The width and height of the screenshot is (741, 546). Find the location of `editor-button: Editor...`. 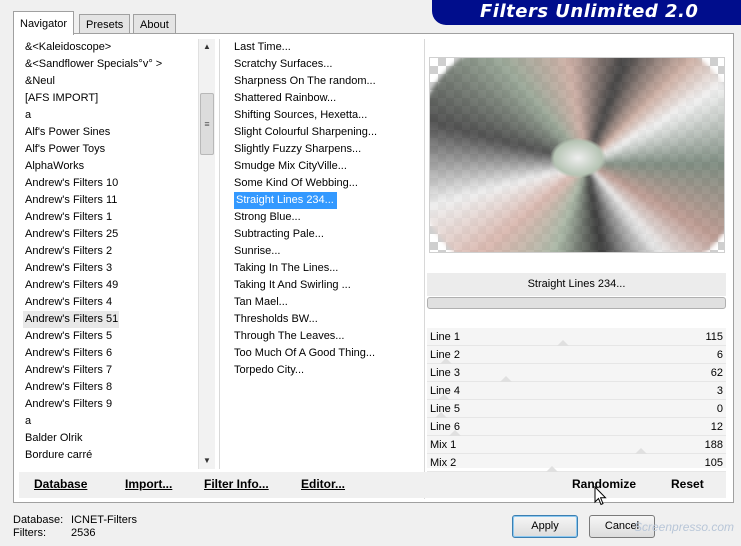

editor-button: Editor... is located at coordinates (323, 484).